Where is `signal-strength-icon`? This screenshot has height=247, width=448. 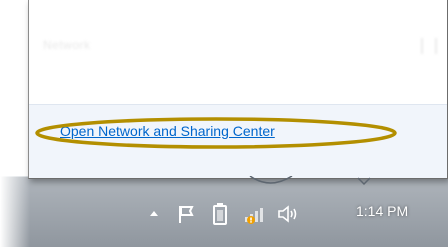
signal-strength-icon is located at coordinates (429, 46).